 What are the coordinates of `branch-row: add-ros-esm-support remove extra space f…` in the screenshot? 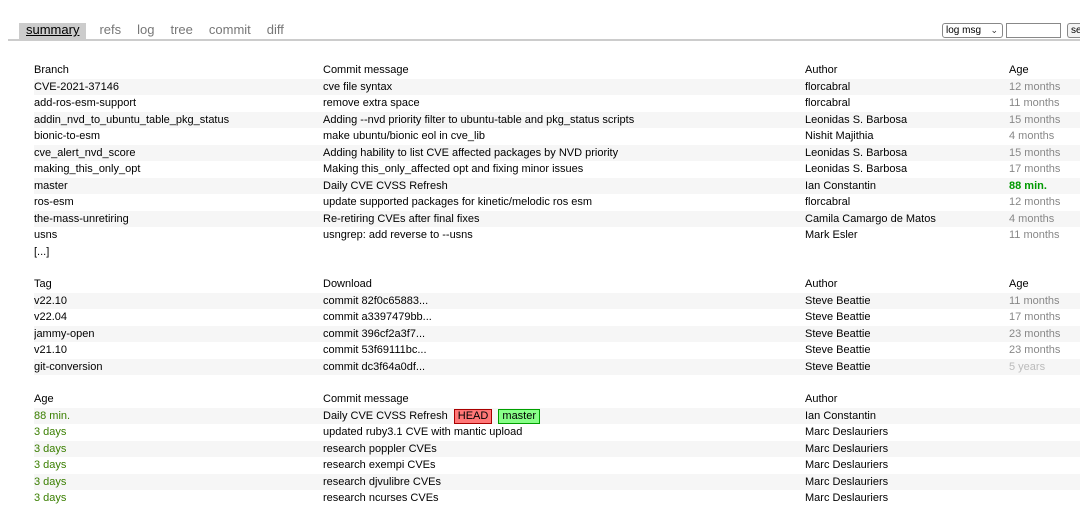 It's located at (557, 103).